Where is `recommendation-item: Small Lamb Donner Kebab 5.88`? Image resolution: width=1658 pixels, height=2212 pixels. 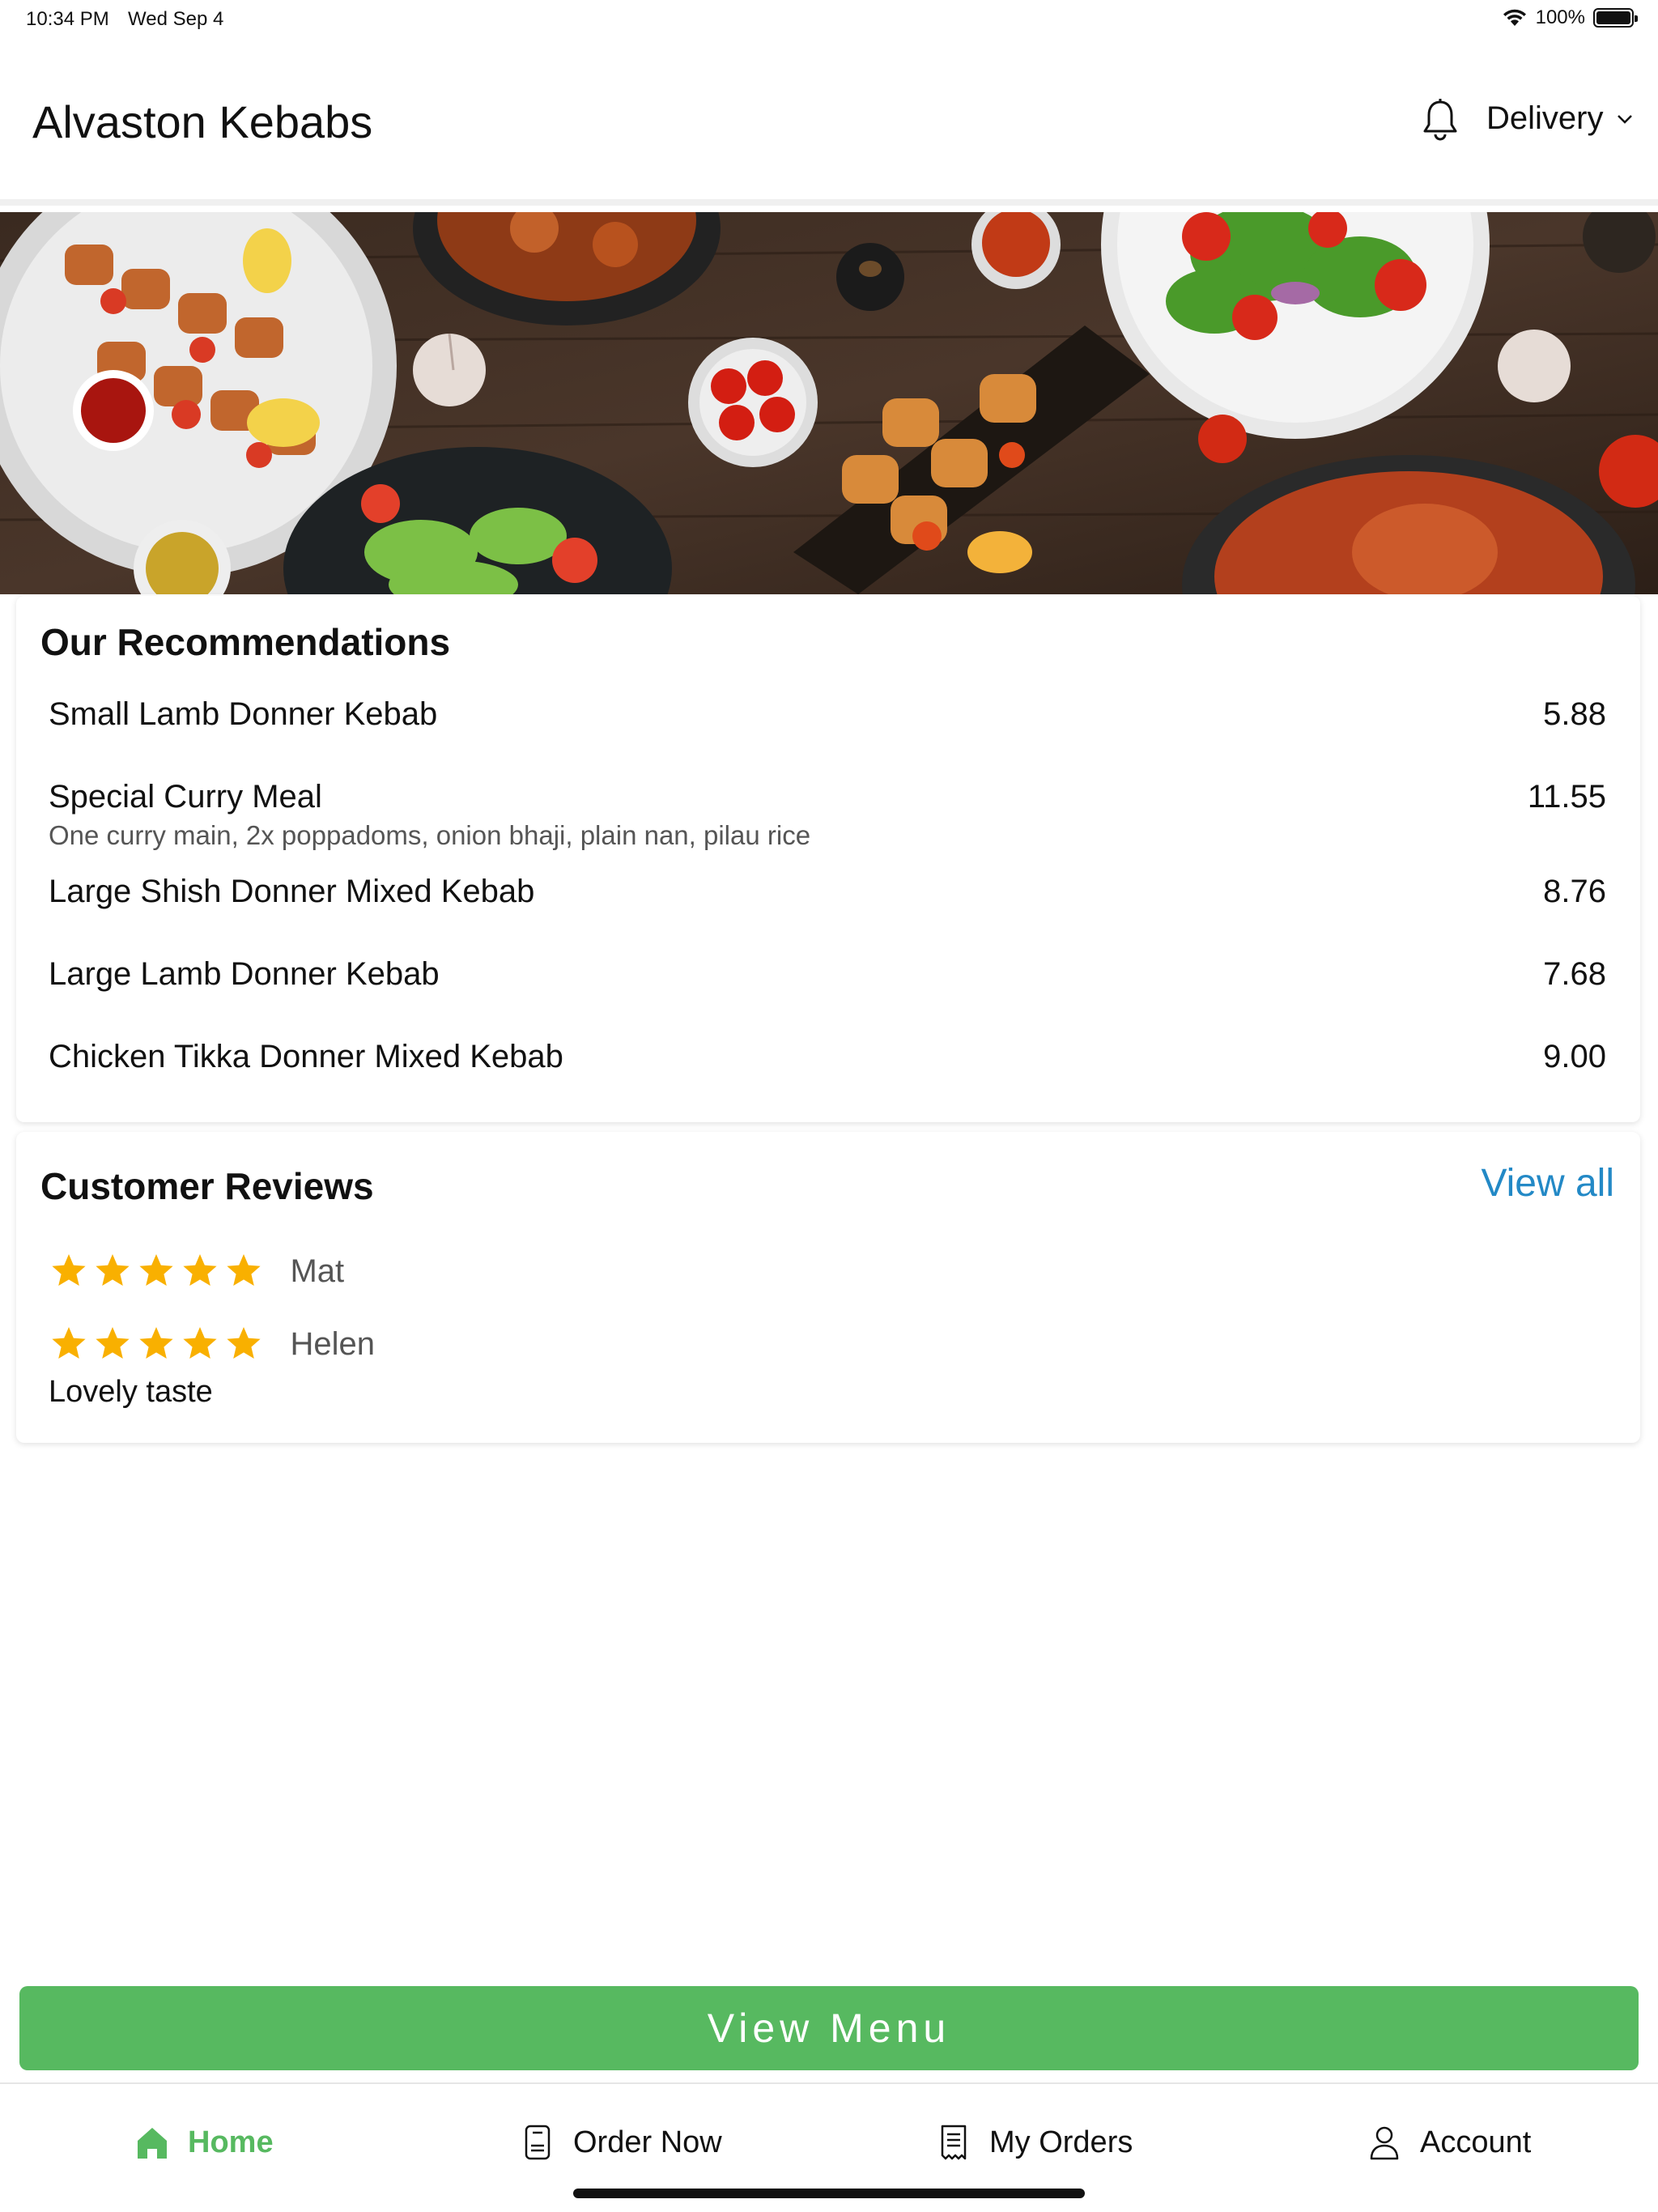
recommendation-item: Small Lamb Donner Kebab 5.88 is located at coordinates (827, 715).